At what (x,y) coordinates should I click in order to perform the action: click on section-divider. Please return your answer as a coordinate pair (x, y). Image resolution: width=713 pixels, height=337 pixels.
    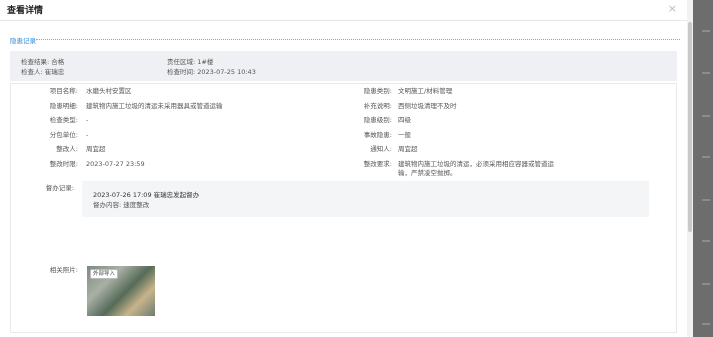
    Looking at the image, I should click on (358, 39).